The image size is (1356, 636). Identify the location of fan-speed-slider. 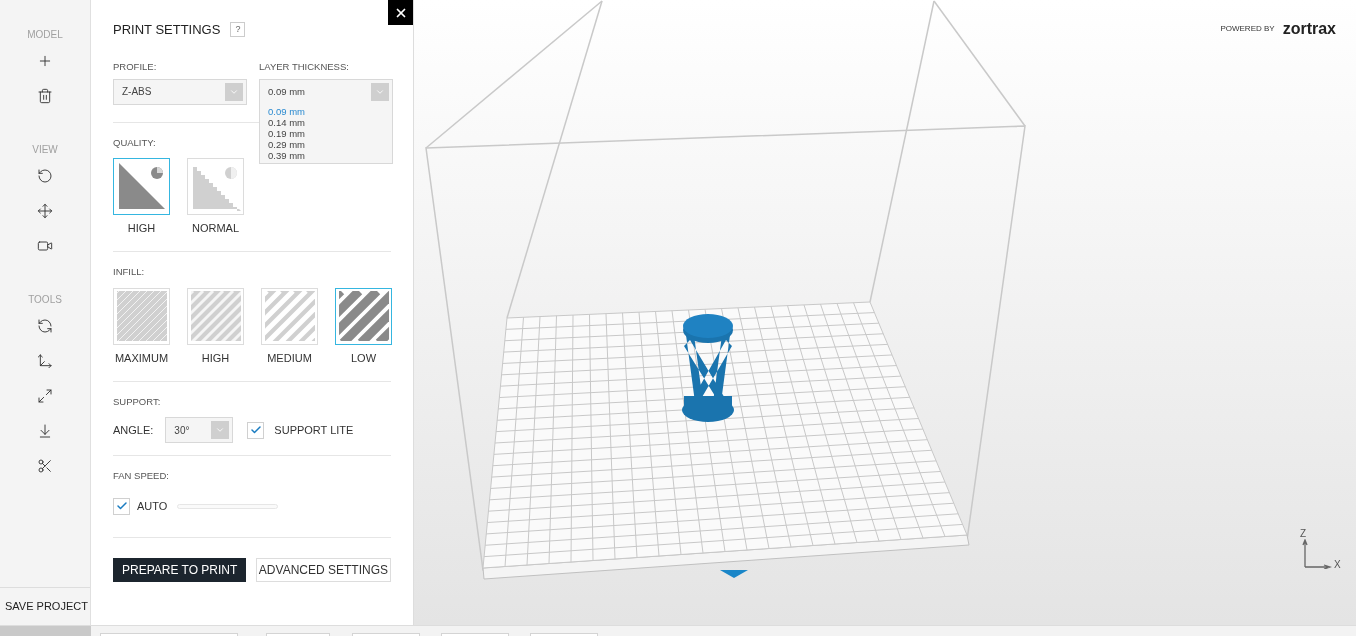
(228, 506).